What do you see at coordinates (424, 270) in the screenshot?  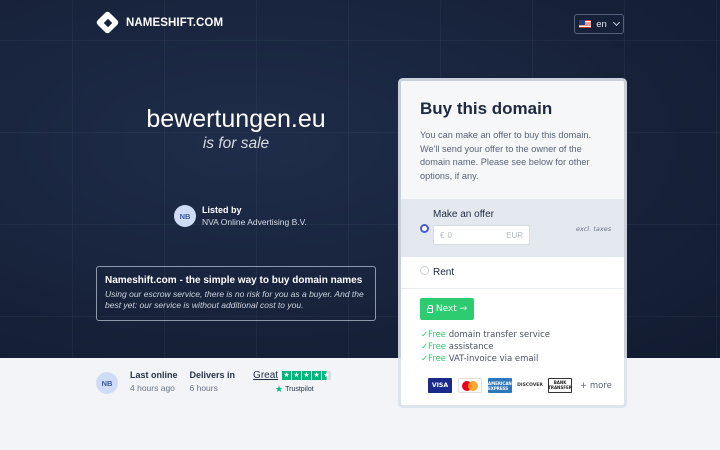 I see `rent-radio` at bounding box center [424, 270].